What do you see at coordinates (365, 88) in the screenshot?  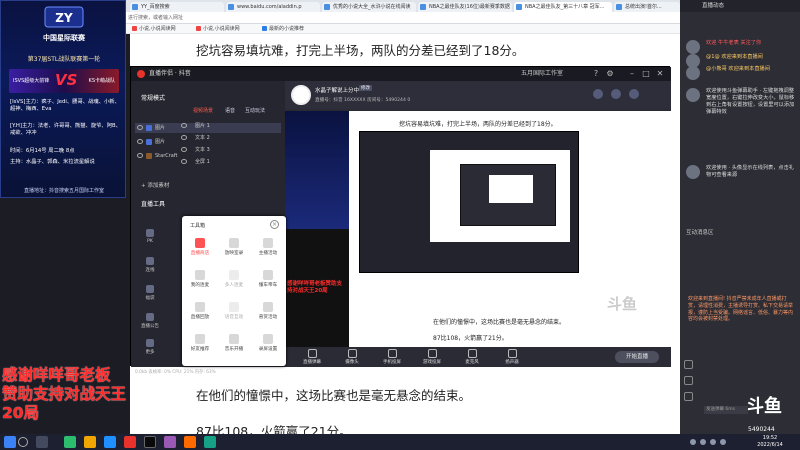 I see `edit-tag: 修改` at bounding box center [365, 88].